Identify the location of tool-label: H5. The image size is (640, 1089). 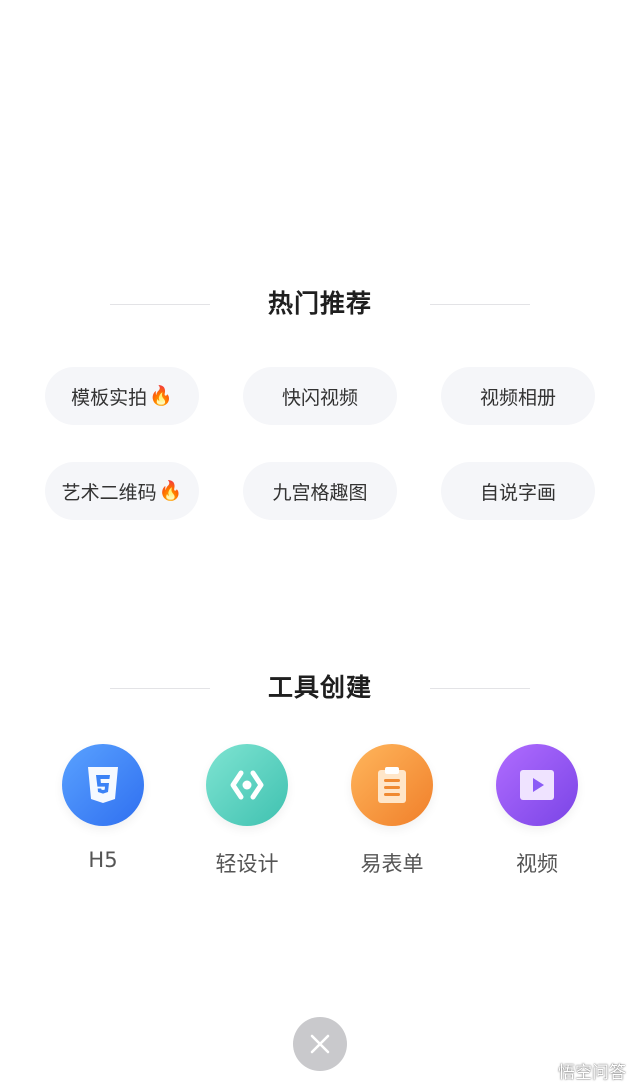
(103, 860).